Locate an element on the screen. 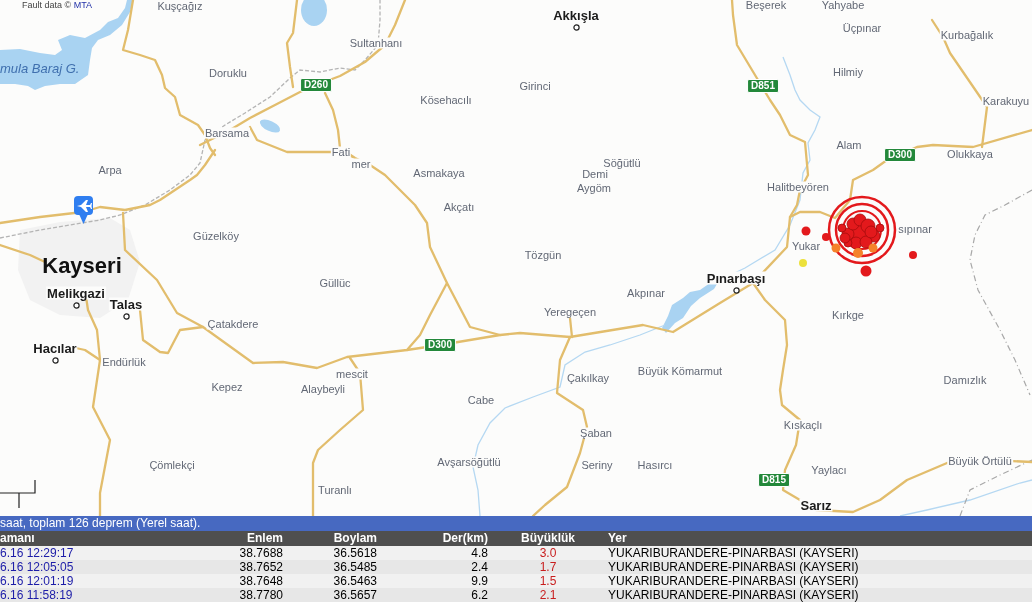 The image size is (1032, 602). place-label: Kurbağalık is located at coordinates (967, 35).